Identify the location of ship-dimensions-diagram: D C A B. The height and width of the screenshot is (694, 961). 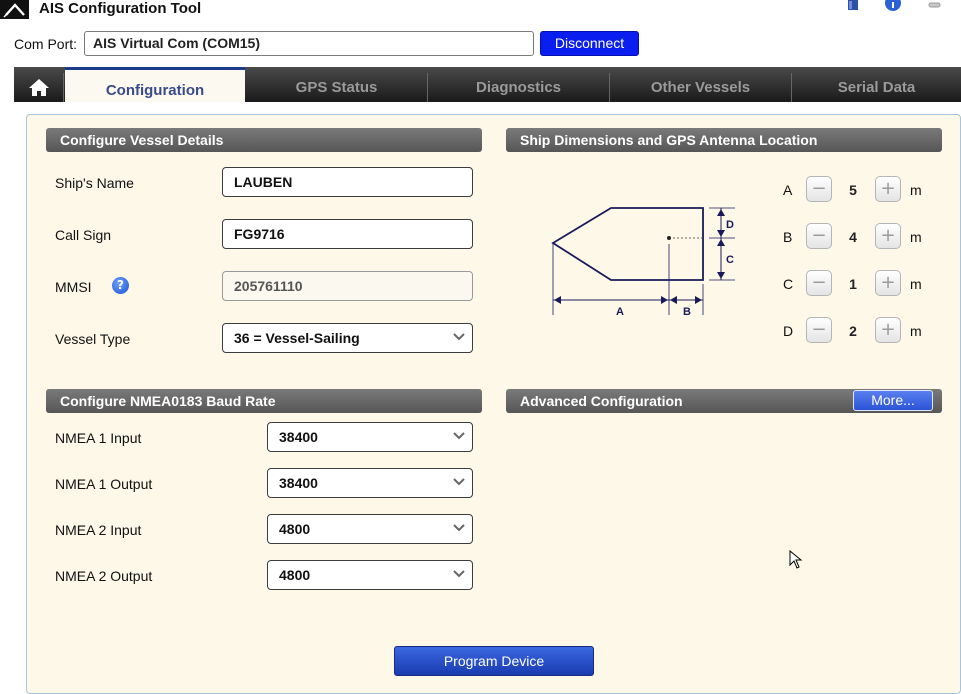
(643, 262).